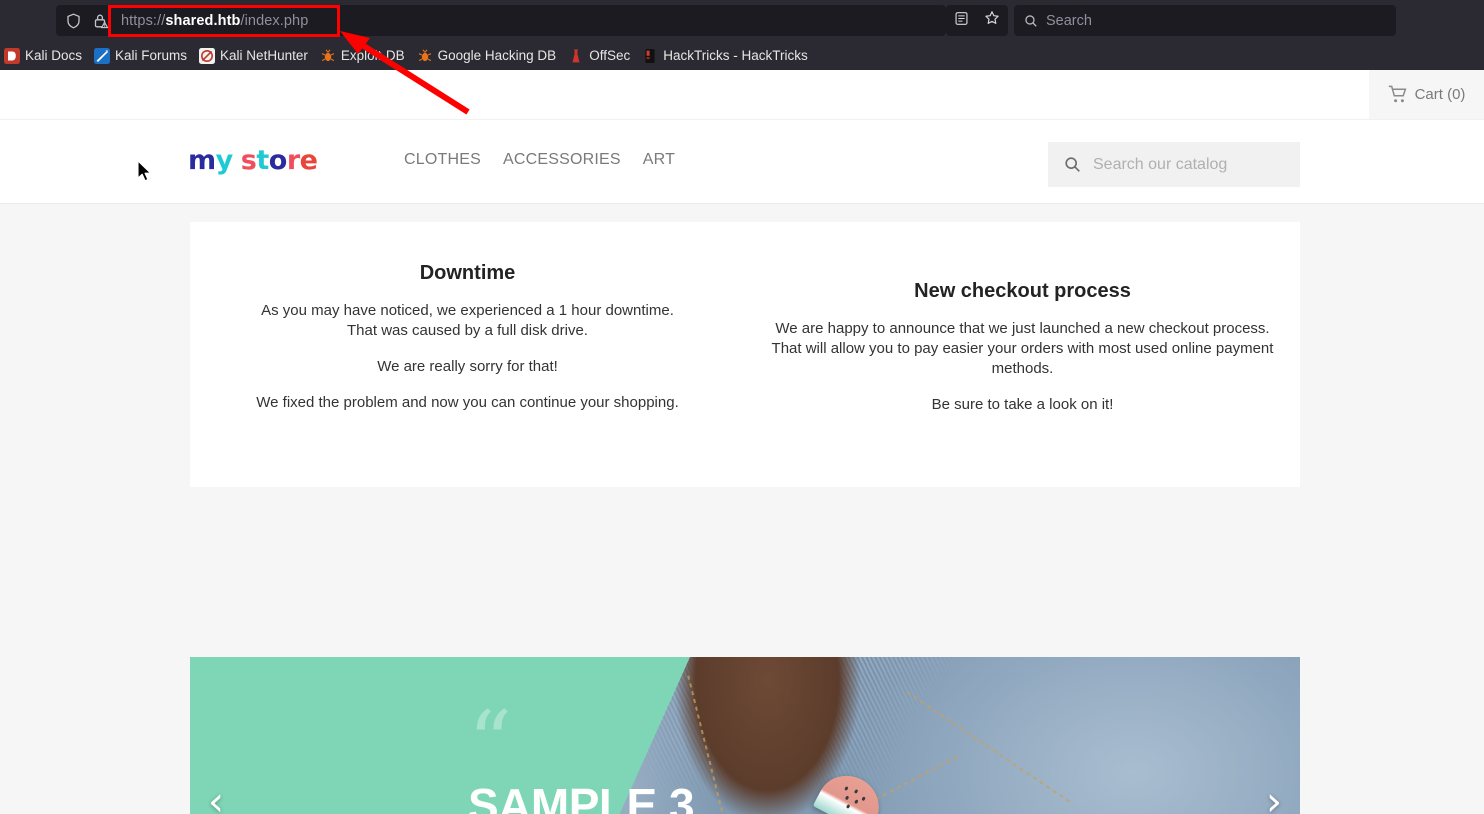 The height and width of the screenshot is (814, 1484). Describe the element at coordinates (659, 160) in the screenshot. I see `nav-item-art: ART` at that location.